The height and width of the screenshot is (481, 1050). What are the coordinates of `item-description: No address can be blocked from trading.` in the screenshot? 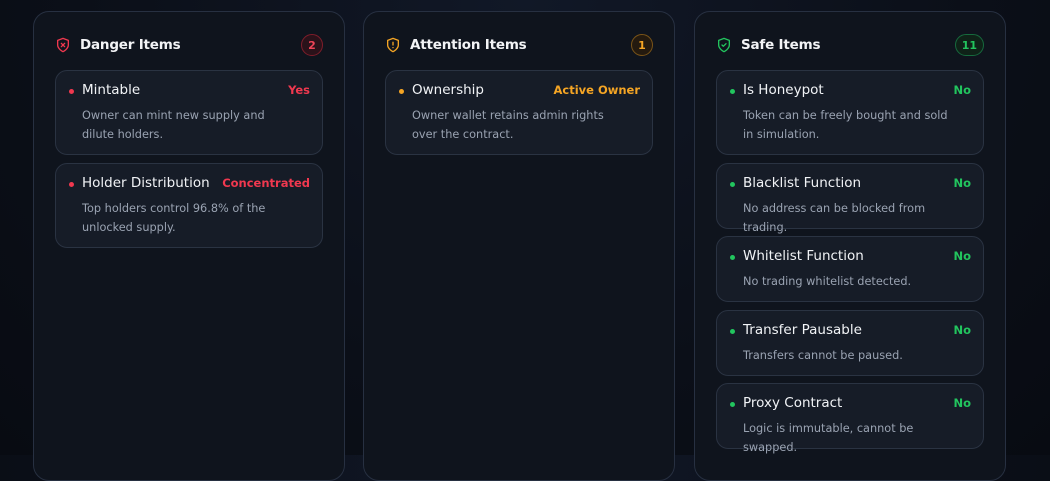 It's located at (834, 218).